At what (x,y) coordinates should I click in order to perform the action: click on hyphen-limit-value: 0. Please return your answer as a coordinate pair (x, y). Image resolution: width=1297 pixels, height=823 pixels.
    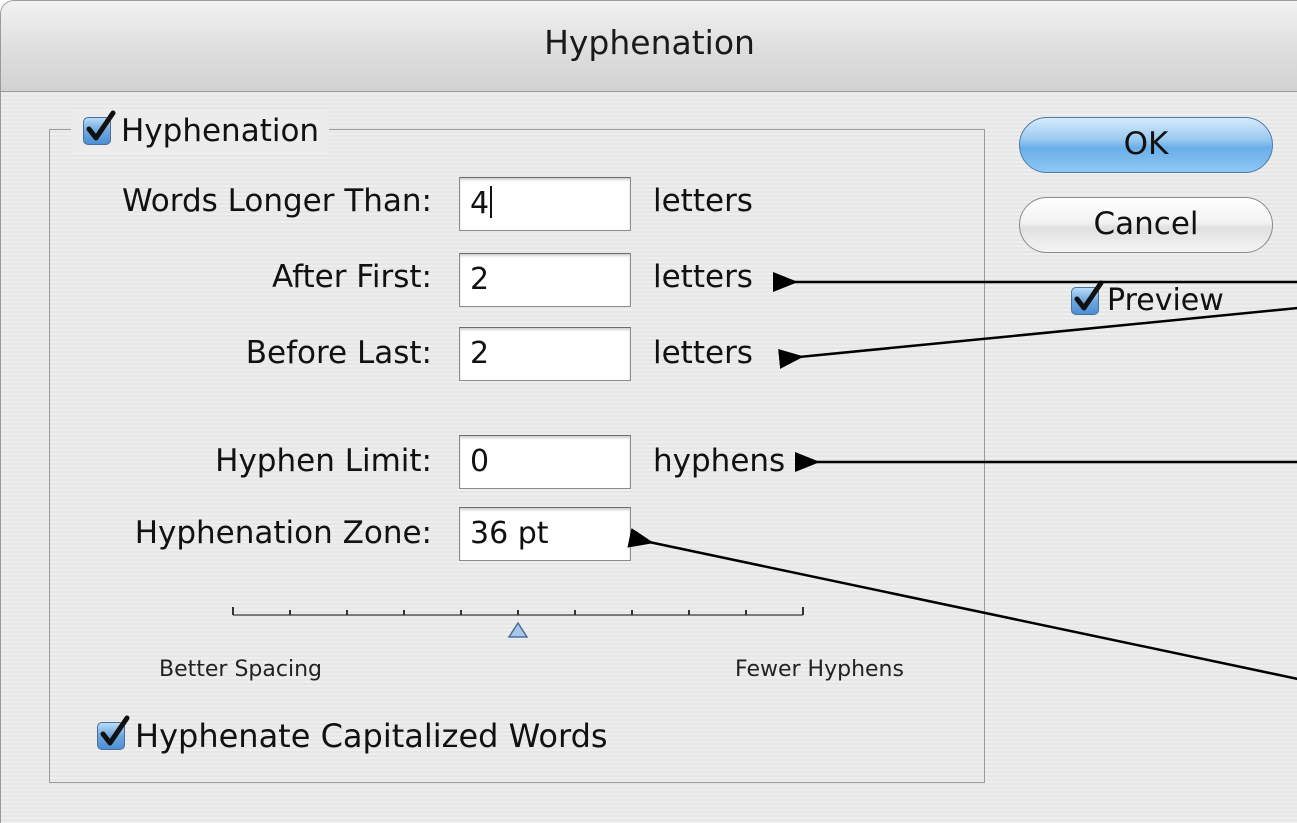
    Looking at the image, I should click on (480, 461).